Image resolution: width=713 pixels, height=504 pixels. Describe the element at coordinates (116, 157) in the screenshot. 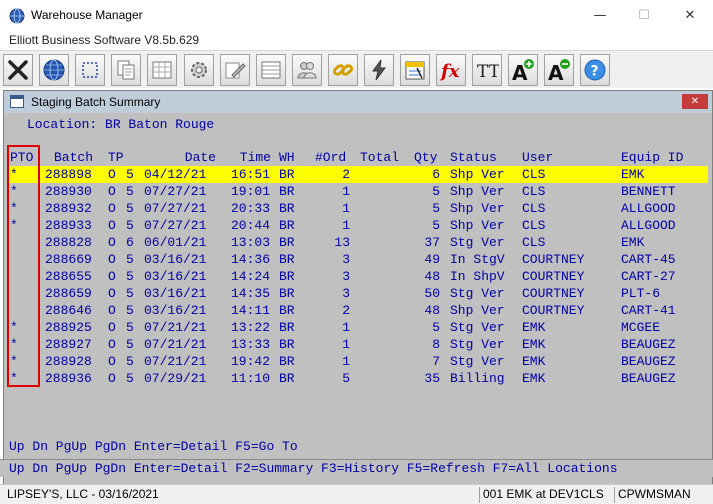

I see `header-tp: TP` at that location.